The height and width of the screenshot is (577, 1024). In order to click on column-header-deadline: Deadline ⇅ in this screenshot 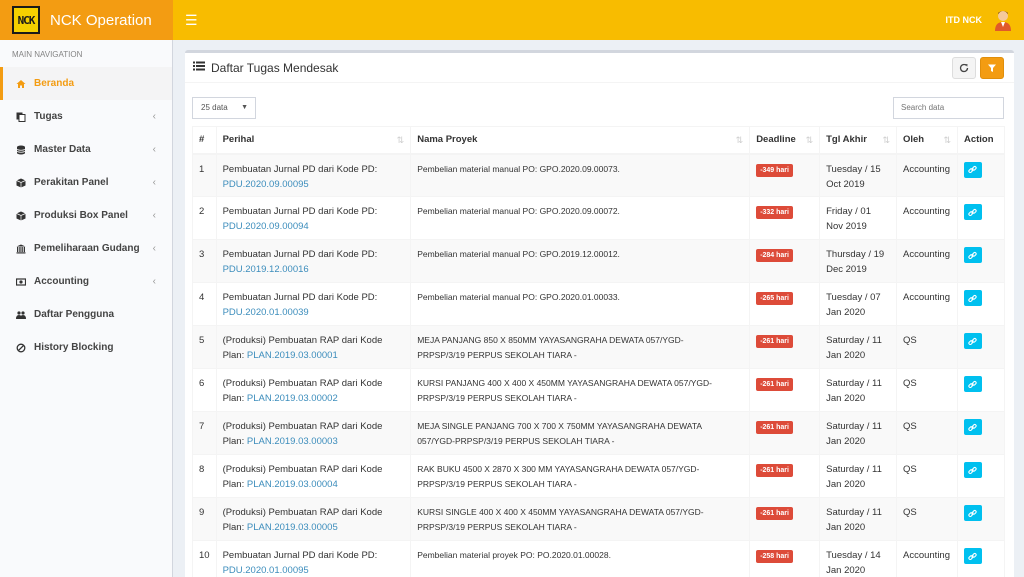, I will do `click(785, 140)`.